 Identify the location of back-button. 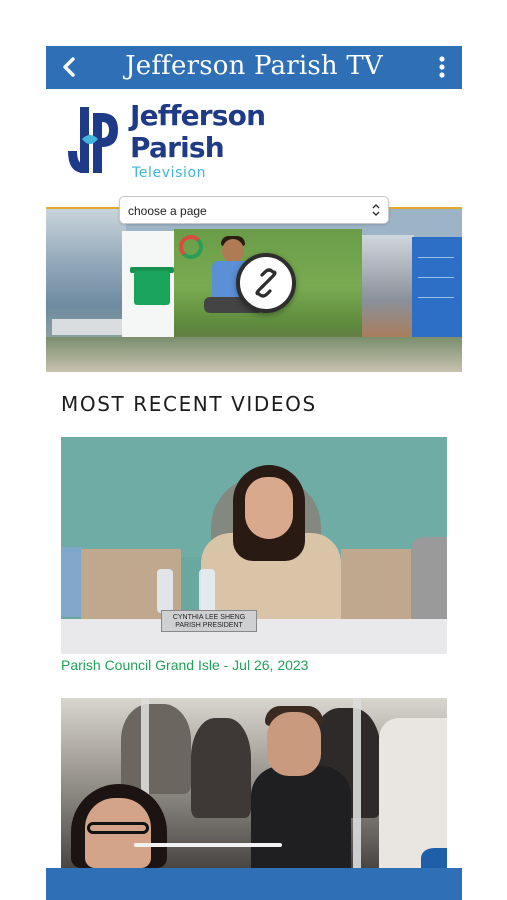
(69, 67).